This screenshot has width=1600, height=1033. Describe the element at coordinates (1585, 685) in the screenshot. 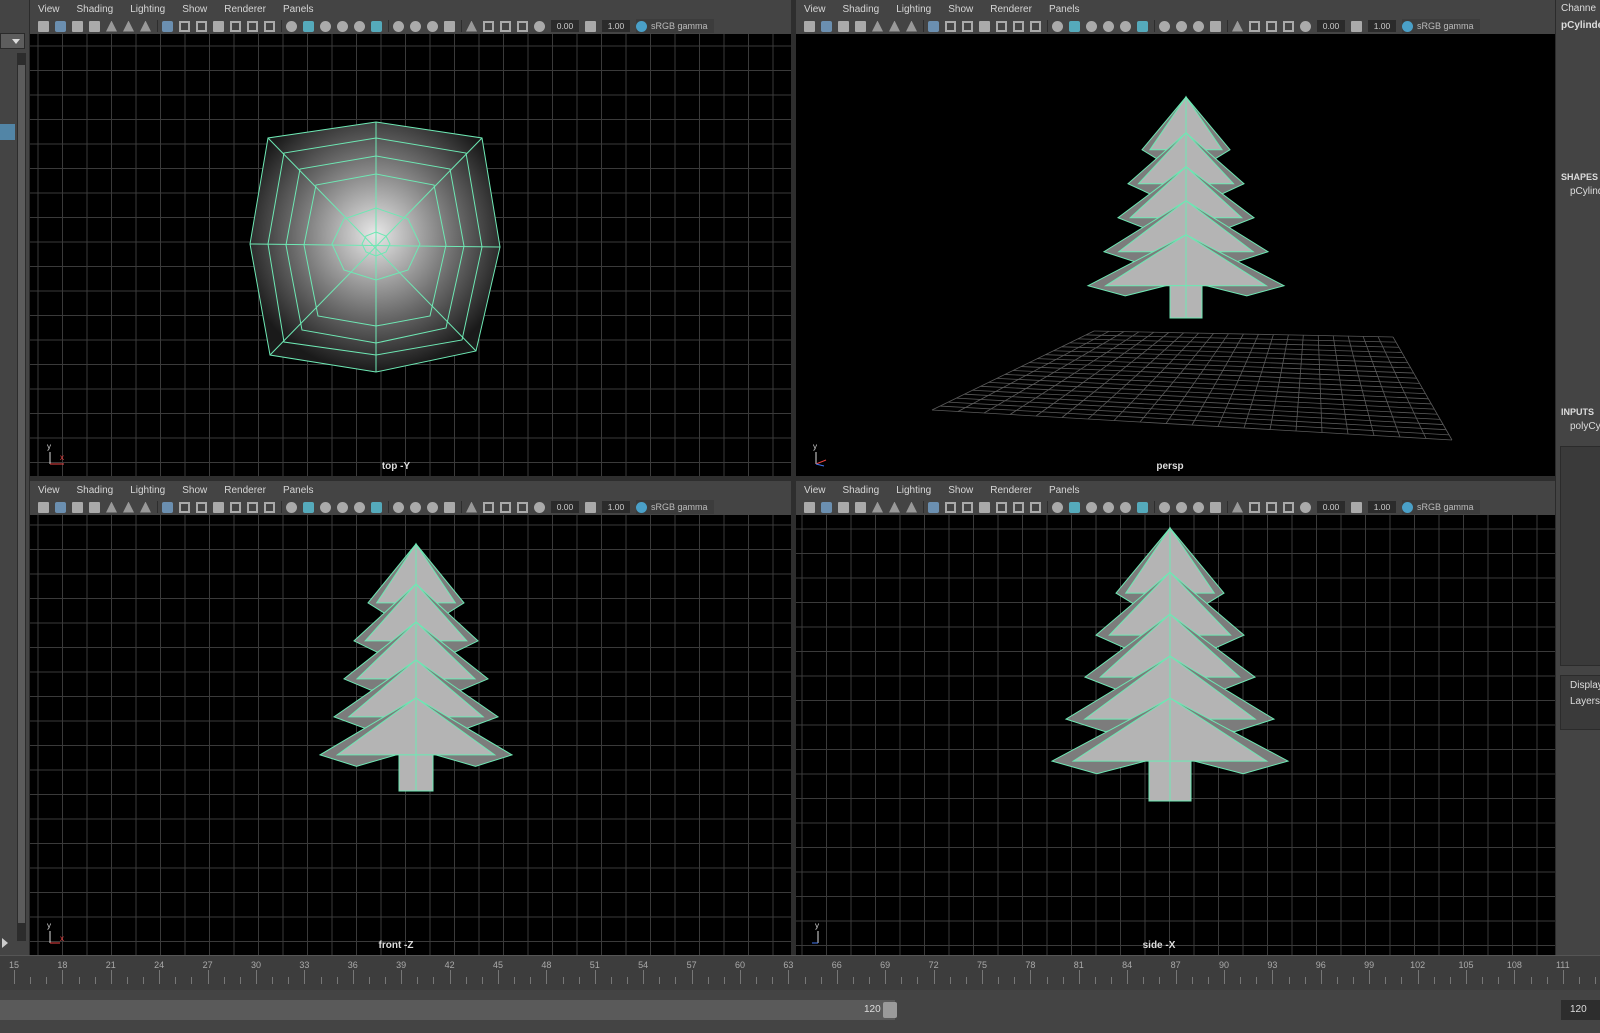

I see `display-tab: Display` at that location.